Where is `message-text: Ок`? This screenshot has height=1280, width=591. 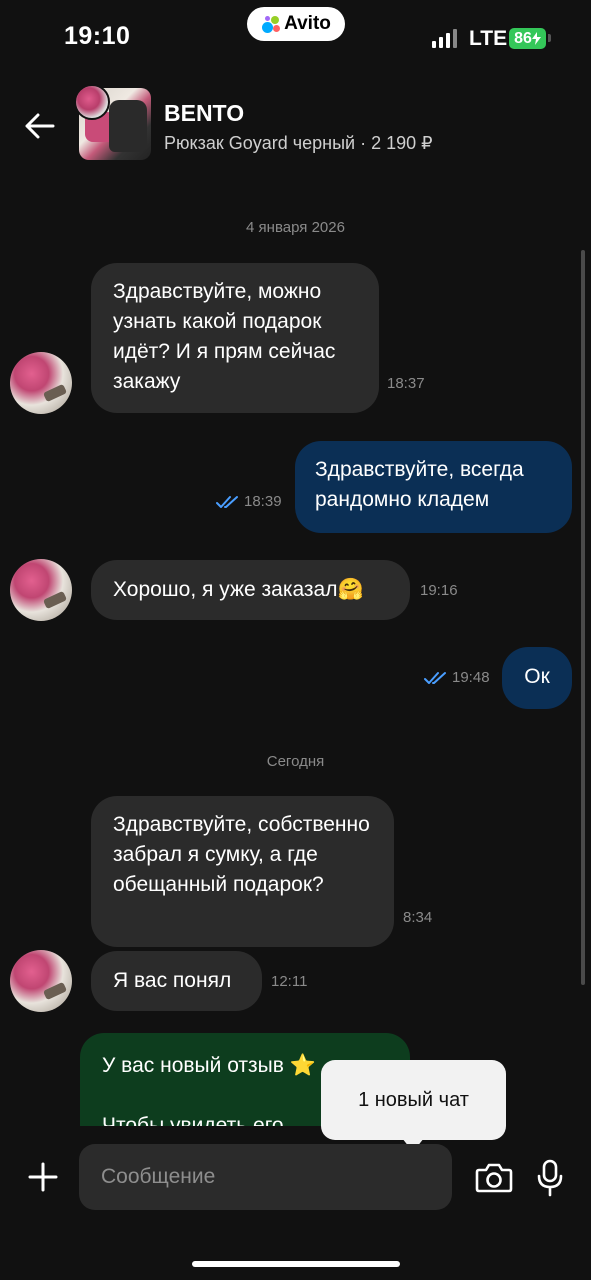
message-text: Ок is located at coordinates (537, 676).